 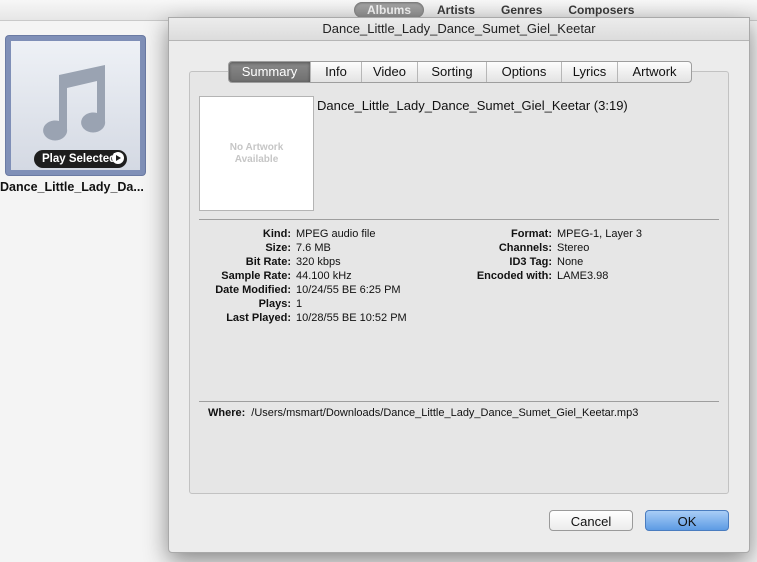 I want to click on tab-artwork: Artwork, so click(x=654, y=72).